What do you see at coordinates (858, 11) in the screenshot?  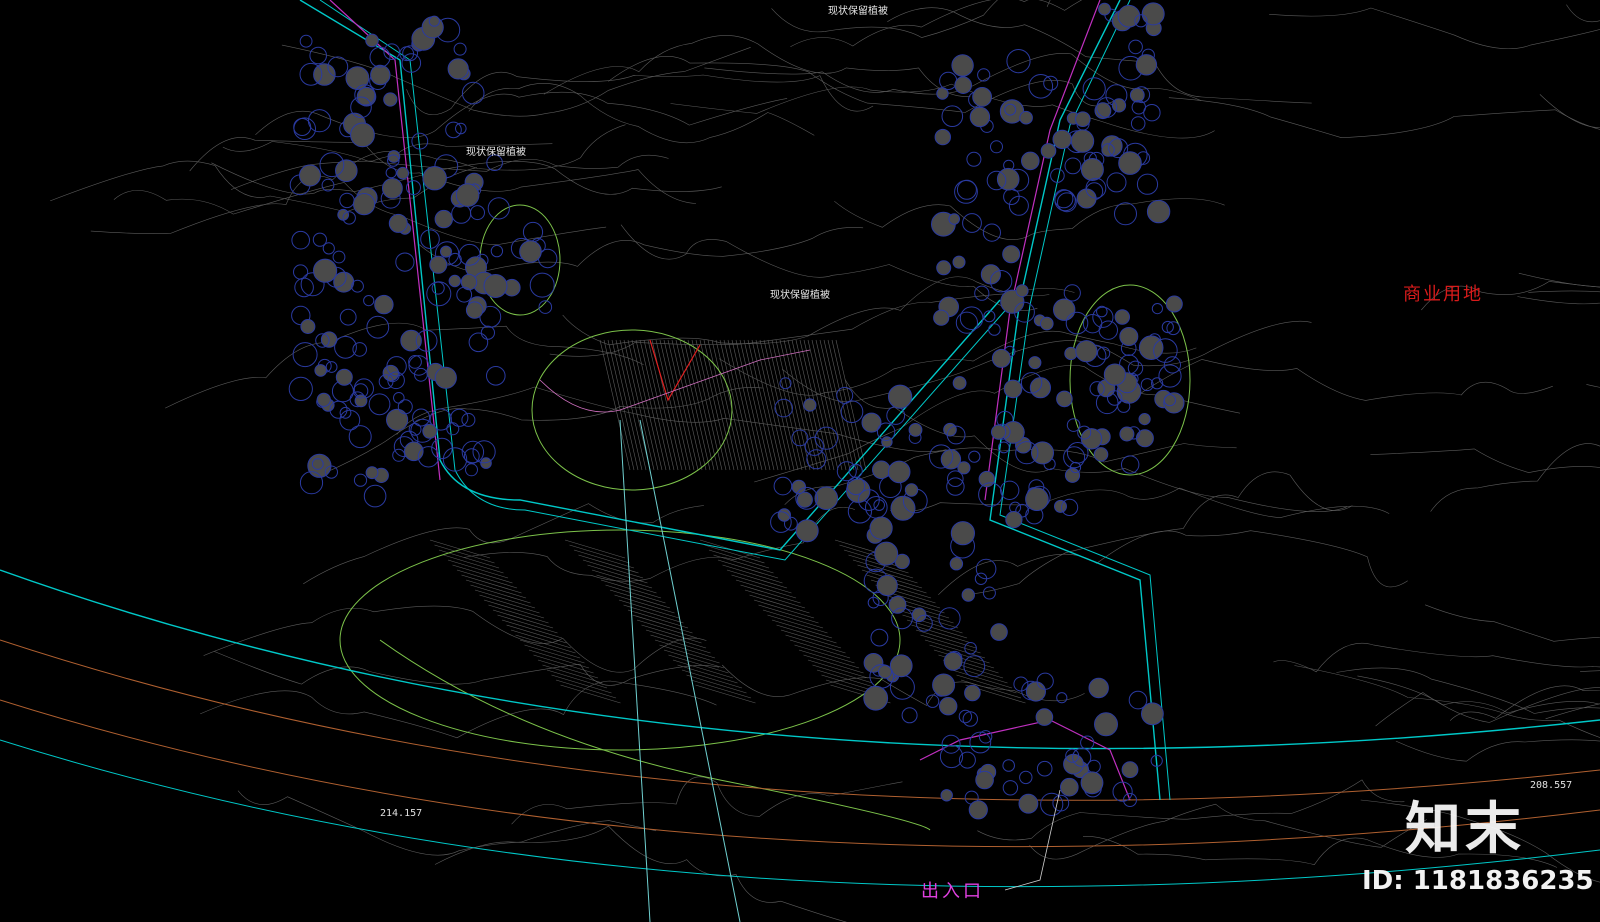 I see `retained-vegetation-label-1: 现状保留植被` at bounding box center [858, 11].